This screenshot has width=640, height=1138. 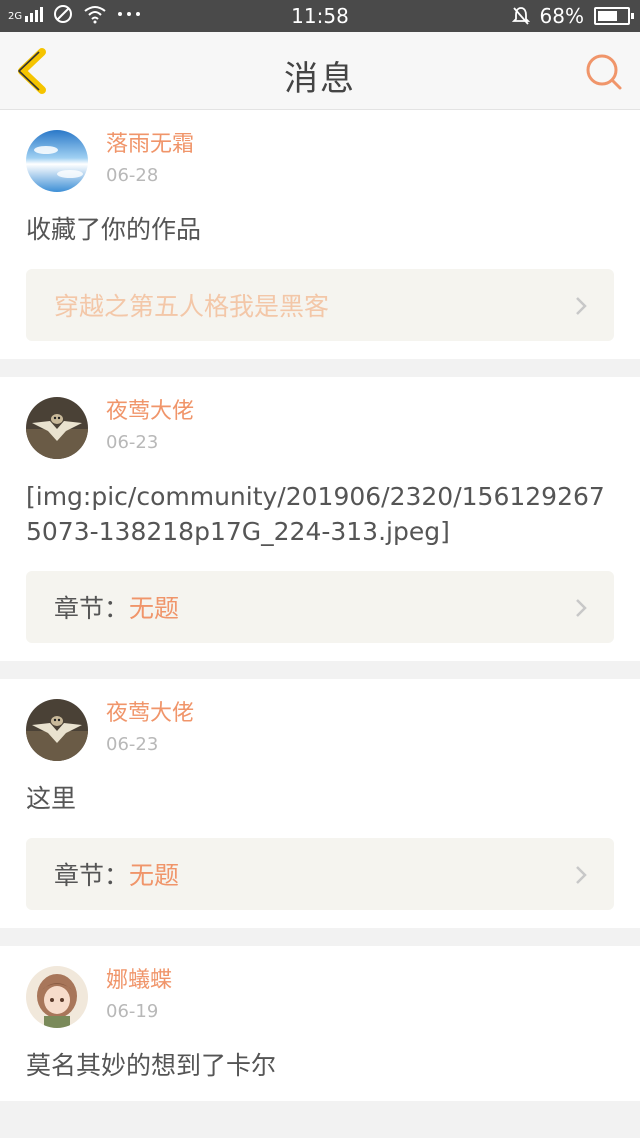 I want to click on username: 娜蟻蝶, so click(x=139, y=981).